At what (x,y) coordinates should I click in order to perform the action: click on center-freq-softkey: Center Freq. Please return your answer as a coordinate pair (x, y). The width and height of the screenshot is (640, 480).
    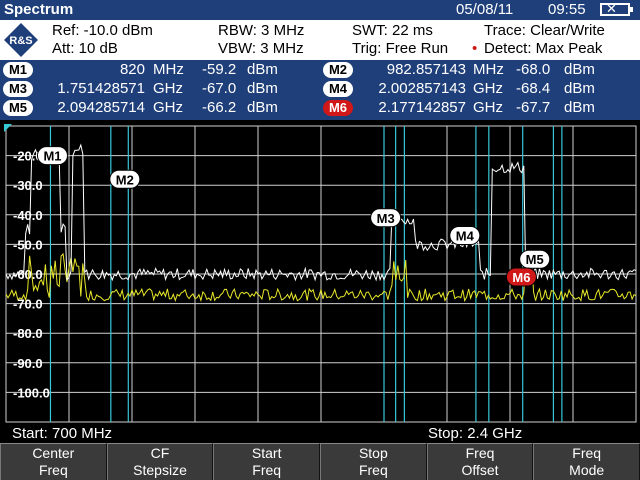
    Looking at the image, I should click on (53, 461).